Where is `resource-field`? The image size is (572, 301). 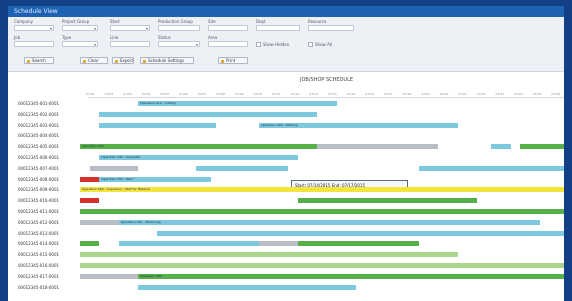
resource-field is located at coordinates (331, 28).